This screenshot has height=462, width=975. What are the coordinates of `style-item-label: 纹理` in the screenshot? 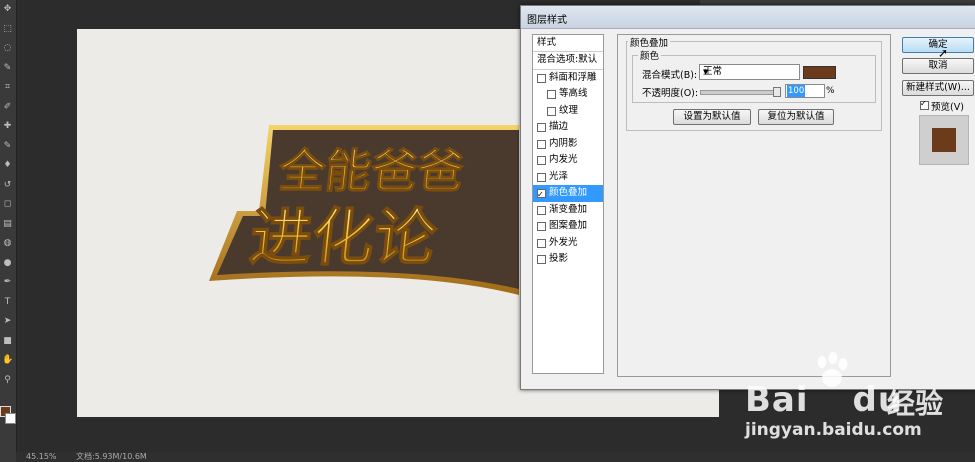 It's located at (569, 110).